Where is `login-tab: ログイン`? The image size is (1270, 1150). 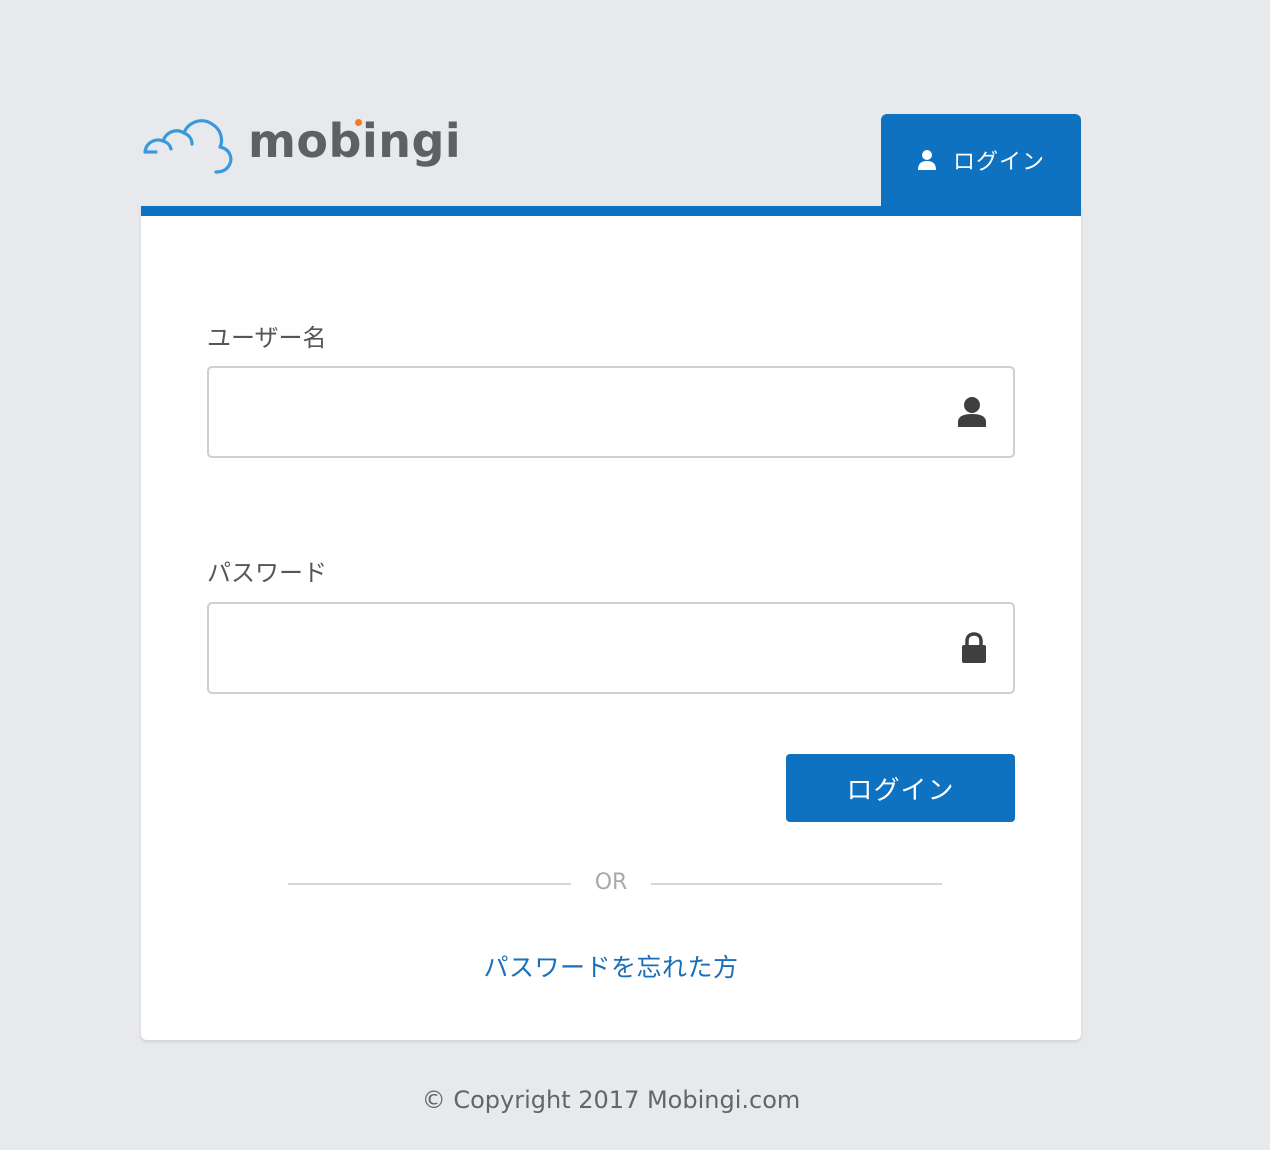 login-tab: ログイン is located at coordinates (981, 160).